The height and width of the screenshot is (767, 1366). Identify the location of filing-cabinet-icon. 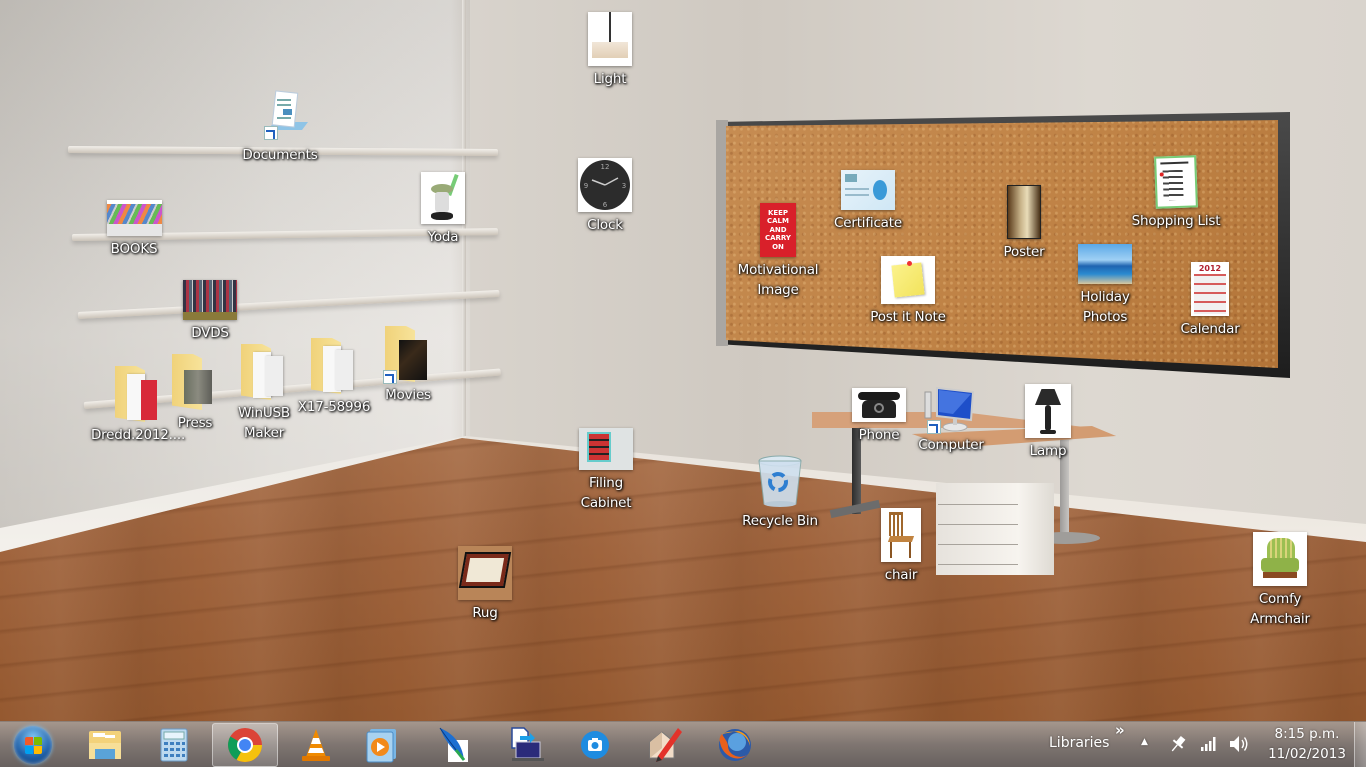
(606, 449).